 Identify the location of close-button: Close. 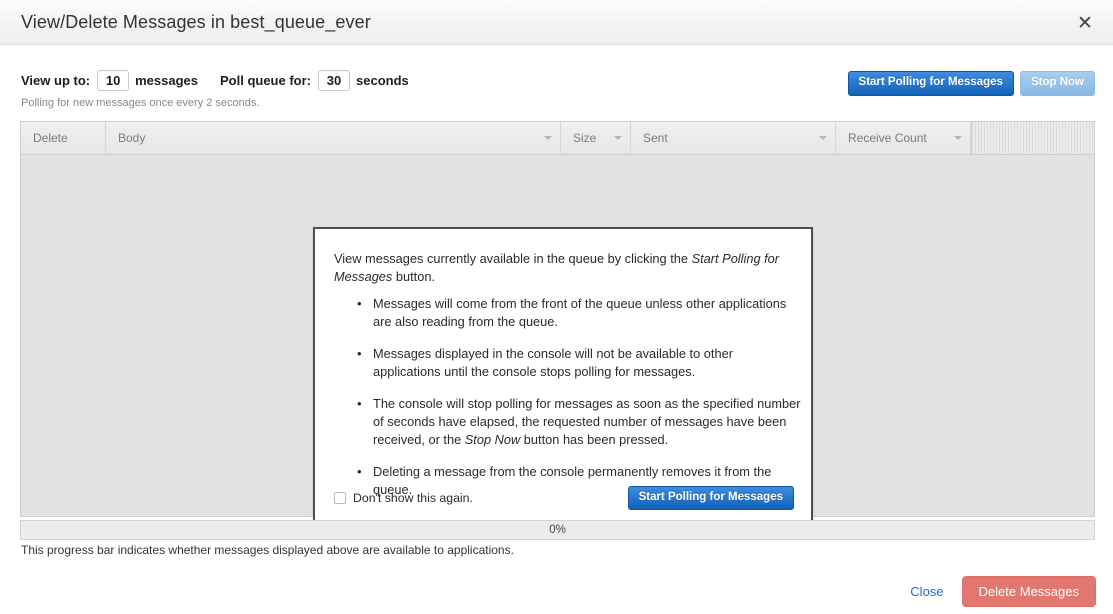
(926, 591).